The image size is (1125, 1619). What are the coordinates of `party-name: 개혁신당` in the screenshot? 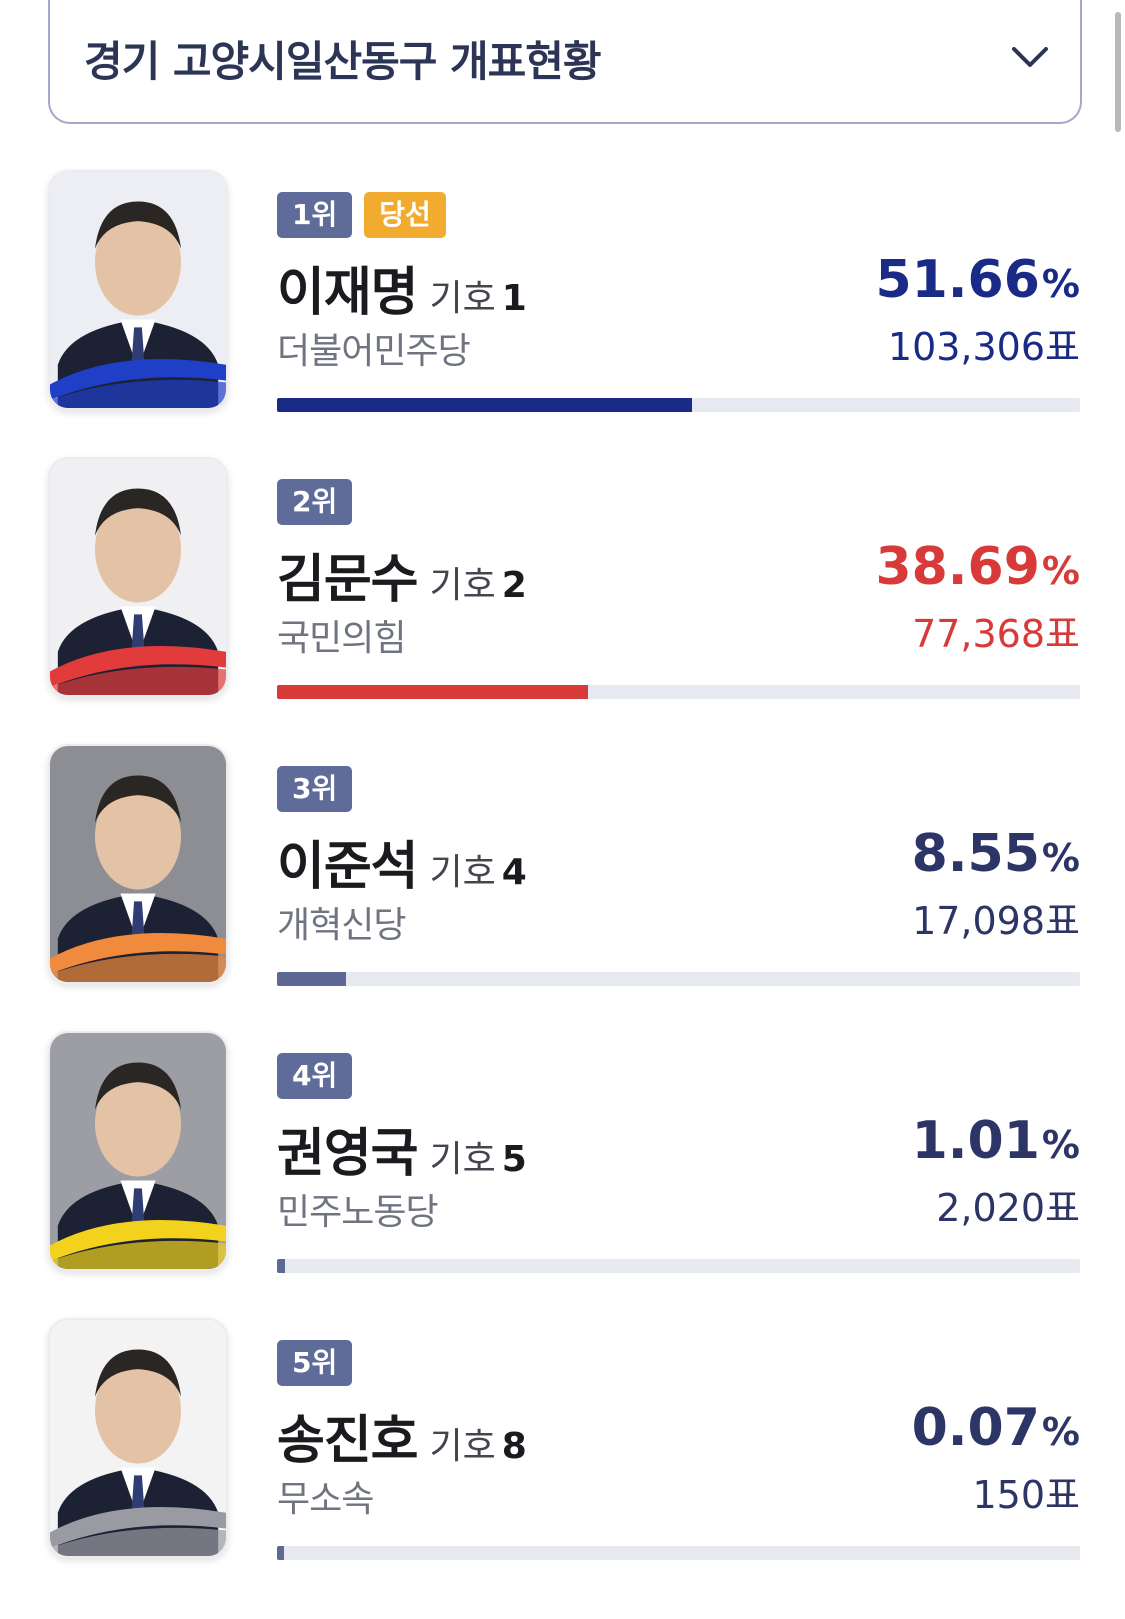 It's located at (341, 925).